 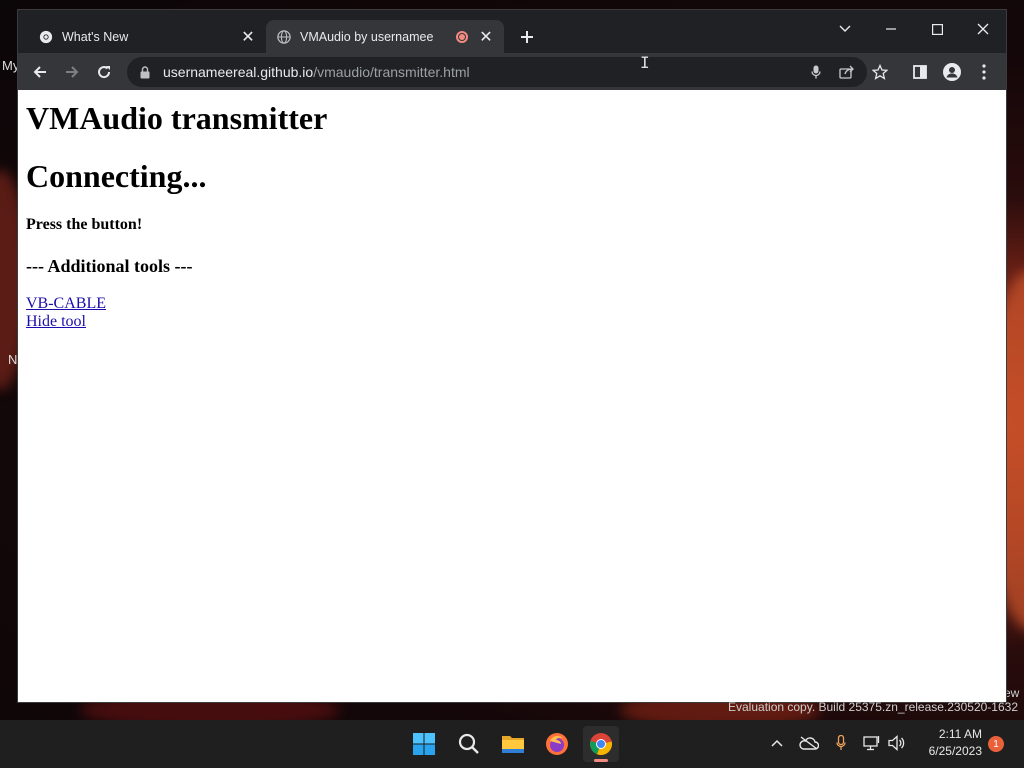 I want to click on desktop-icon-label: N, so click(x=12, y=359).